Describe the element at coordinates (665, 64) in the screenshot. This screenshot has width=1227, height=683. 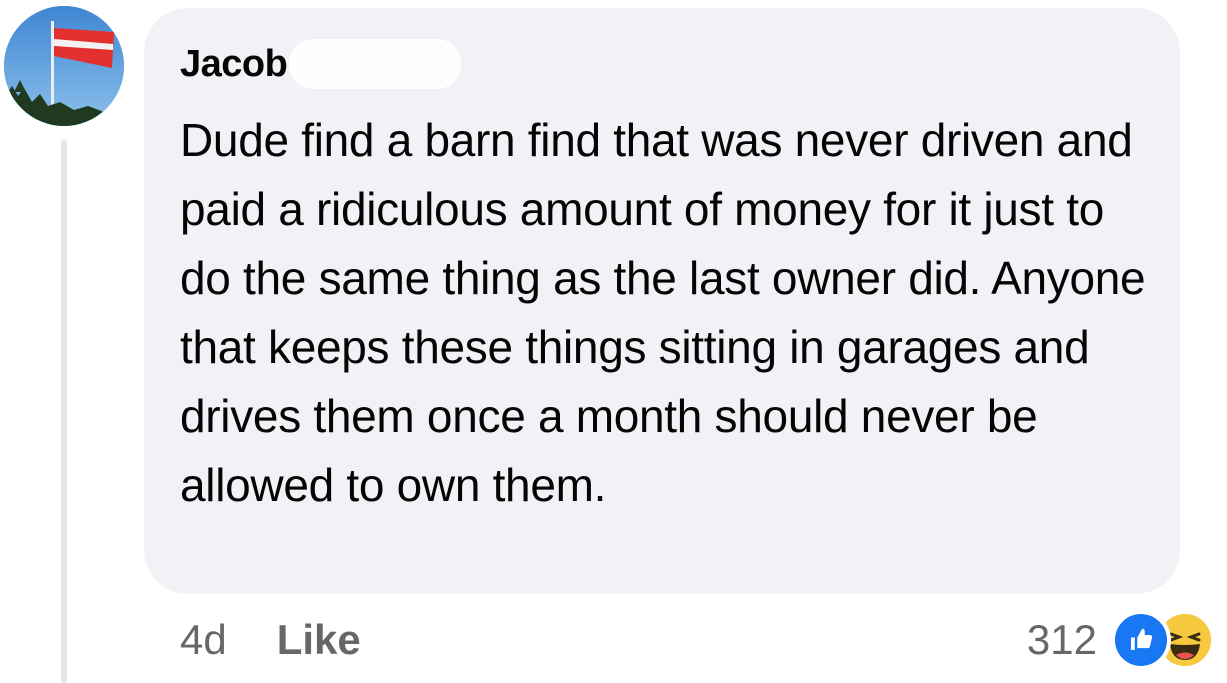
I see `author-row: Jacob` at that location.